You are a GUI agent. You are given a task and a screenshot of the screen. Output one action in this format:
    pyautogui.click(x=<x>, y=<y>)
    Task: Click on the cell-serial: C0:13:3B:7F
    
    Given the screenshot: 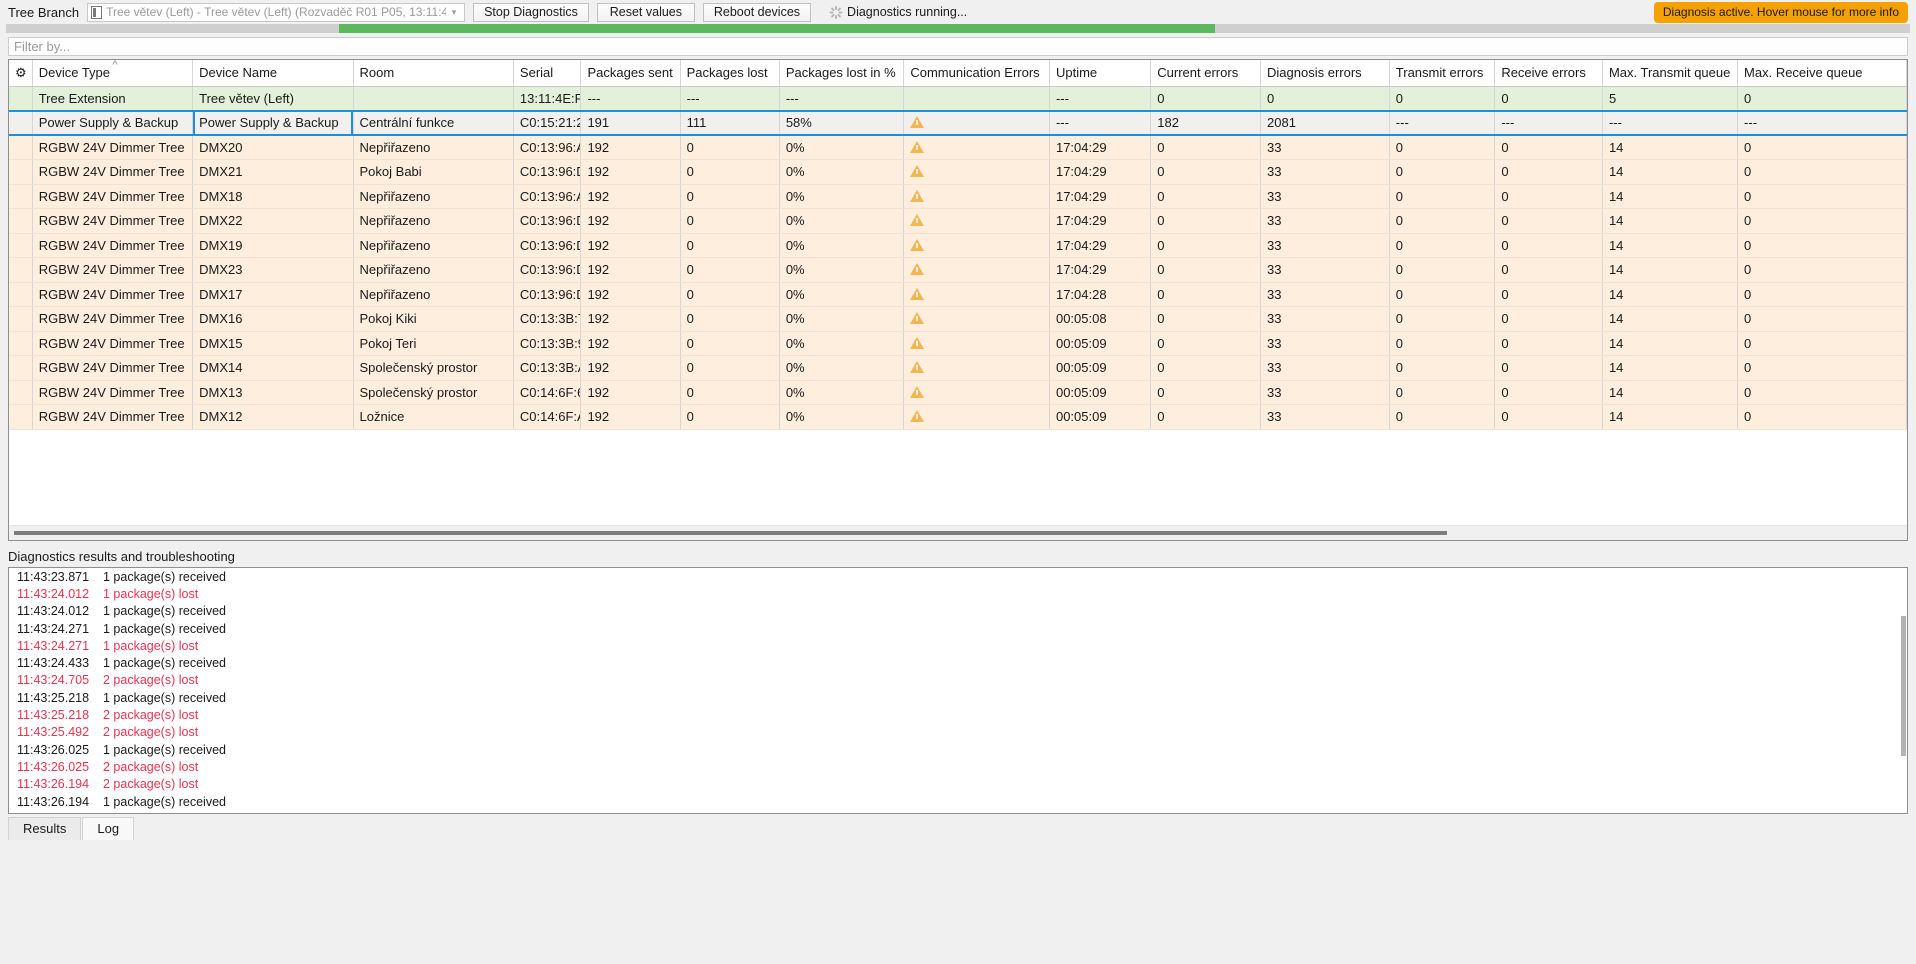 What is the action you would take?
    pyautogui.click(x=547, y=319)
    